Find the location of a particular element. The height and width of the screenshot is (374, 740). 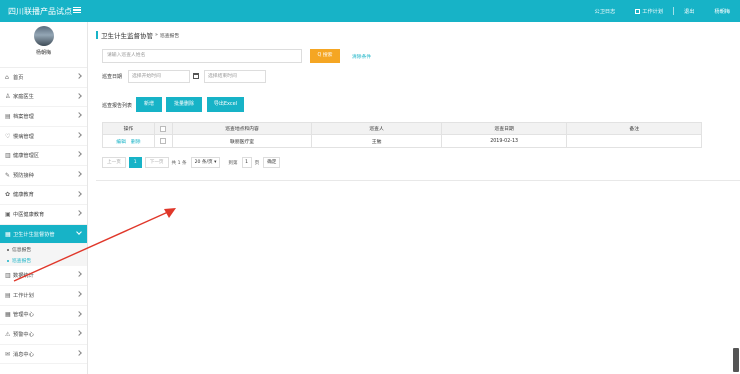

sidebar-item-supervision: ▦ 卫生计生监督协管 is located at coordinates (43, 234).